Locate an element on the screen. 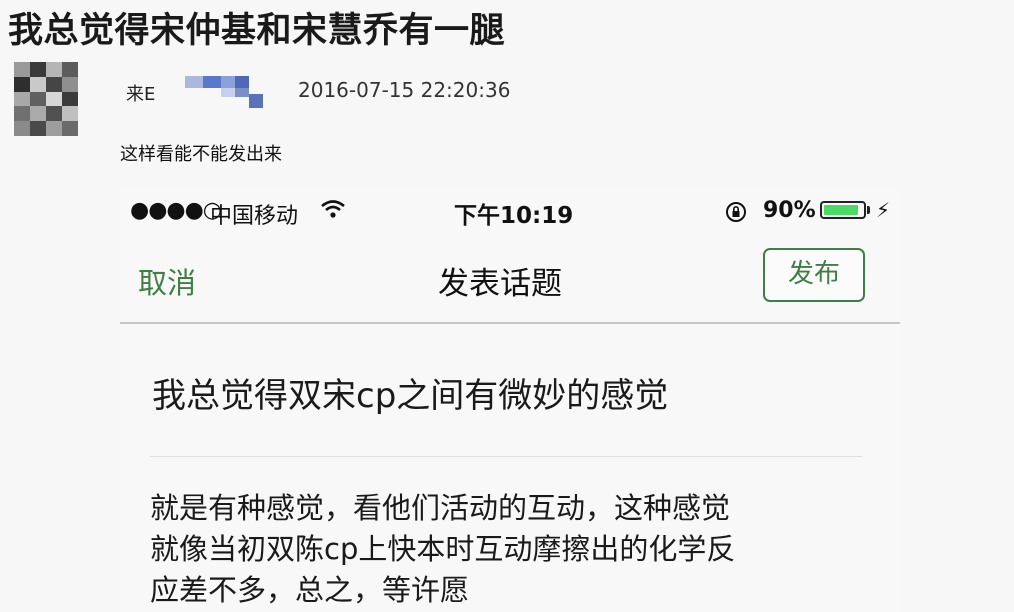 Image resolution: width=1014 pixels, height=612 pixels. publish-button: 发布 is located at coordinates (814, 275).